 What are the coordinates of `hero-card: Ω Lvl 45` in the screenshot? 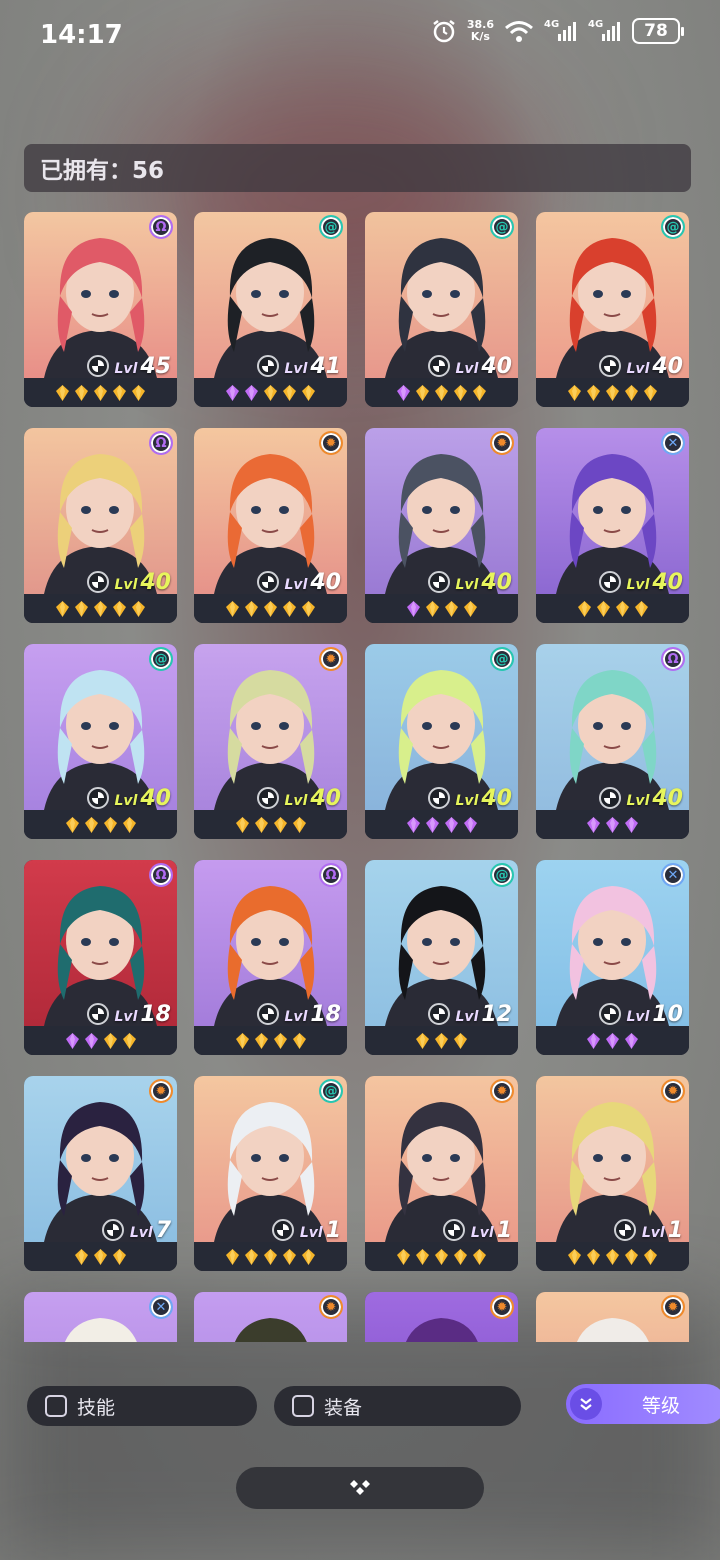 It's located at (100, 309).